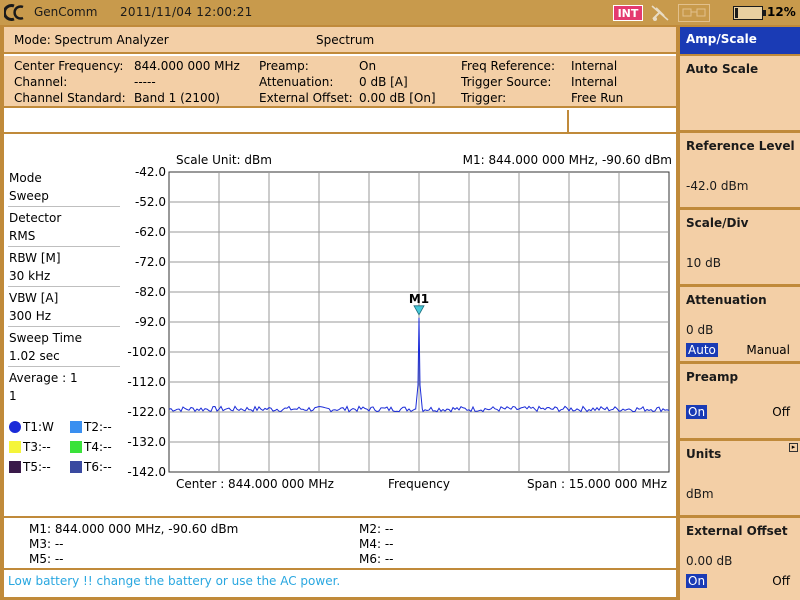  What do you see at coordinates (43, 378) in the screenshot?
I see `setting-label: Average : 1` at bounding box center [43, 378].